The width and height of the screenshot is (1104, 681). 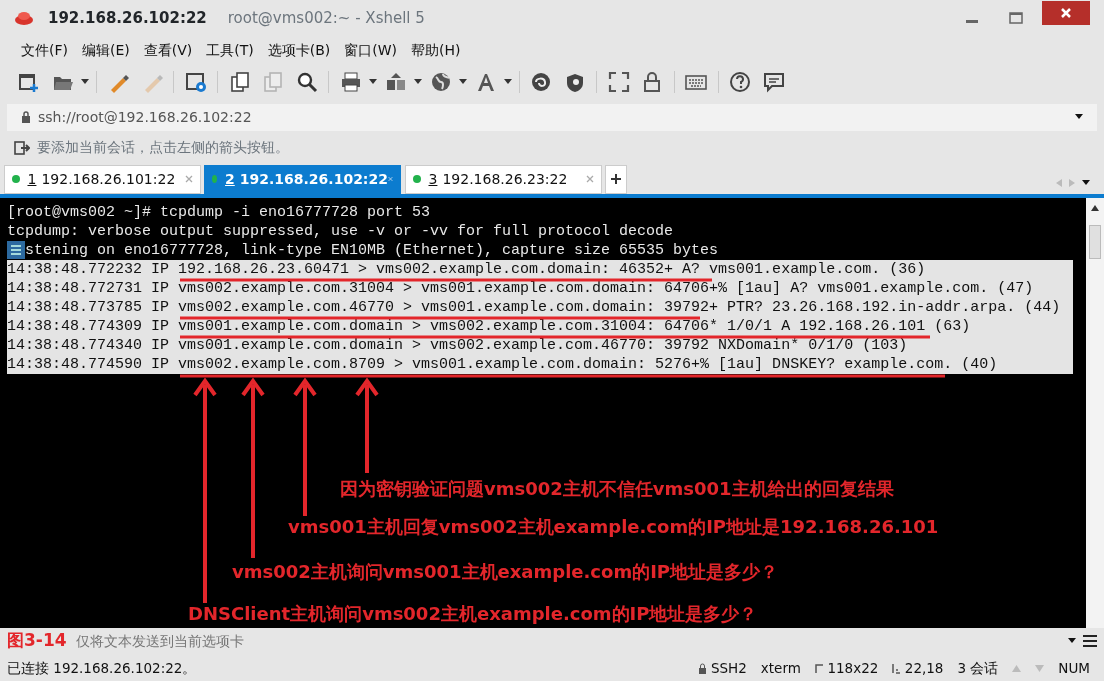 What do you see at coordinates (567, 641) in the screenshot?
I see `send-text-field: 仅将文本发送到当前选项卡` at bounding box center [567, 641].